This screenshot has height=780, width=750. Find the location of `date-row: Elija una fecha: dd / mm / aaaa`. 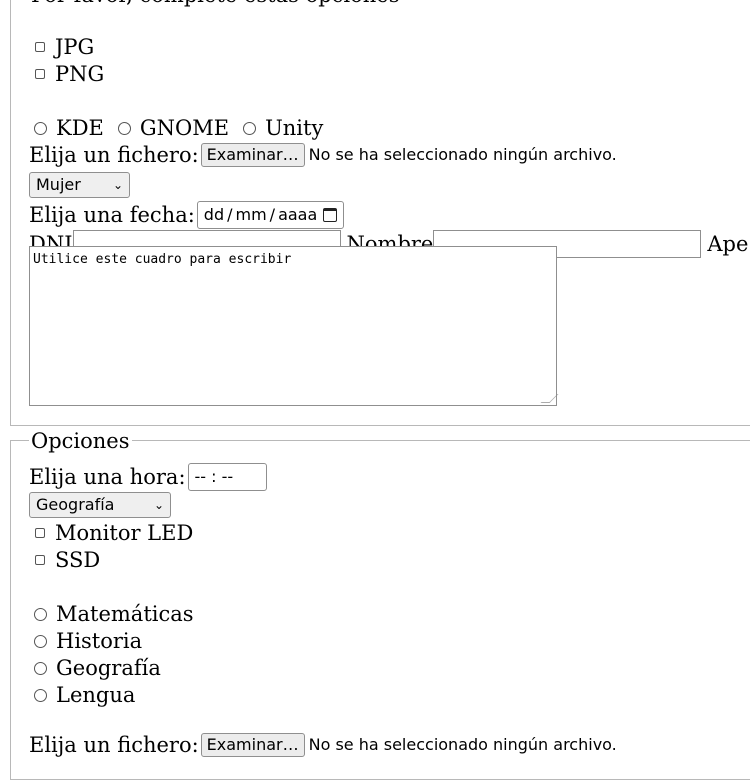

date-row: Elija una fecha: dd / mm / aaaa is located at coordinates (187, 215).